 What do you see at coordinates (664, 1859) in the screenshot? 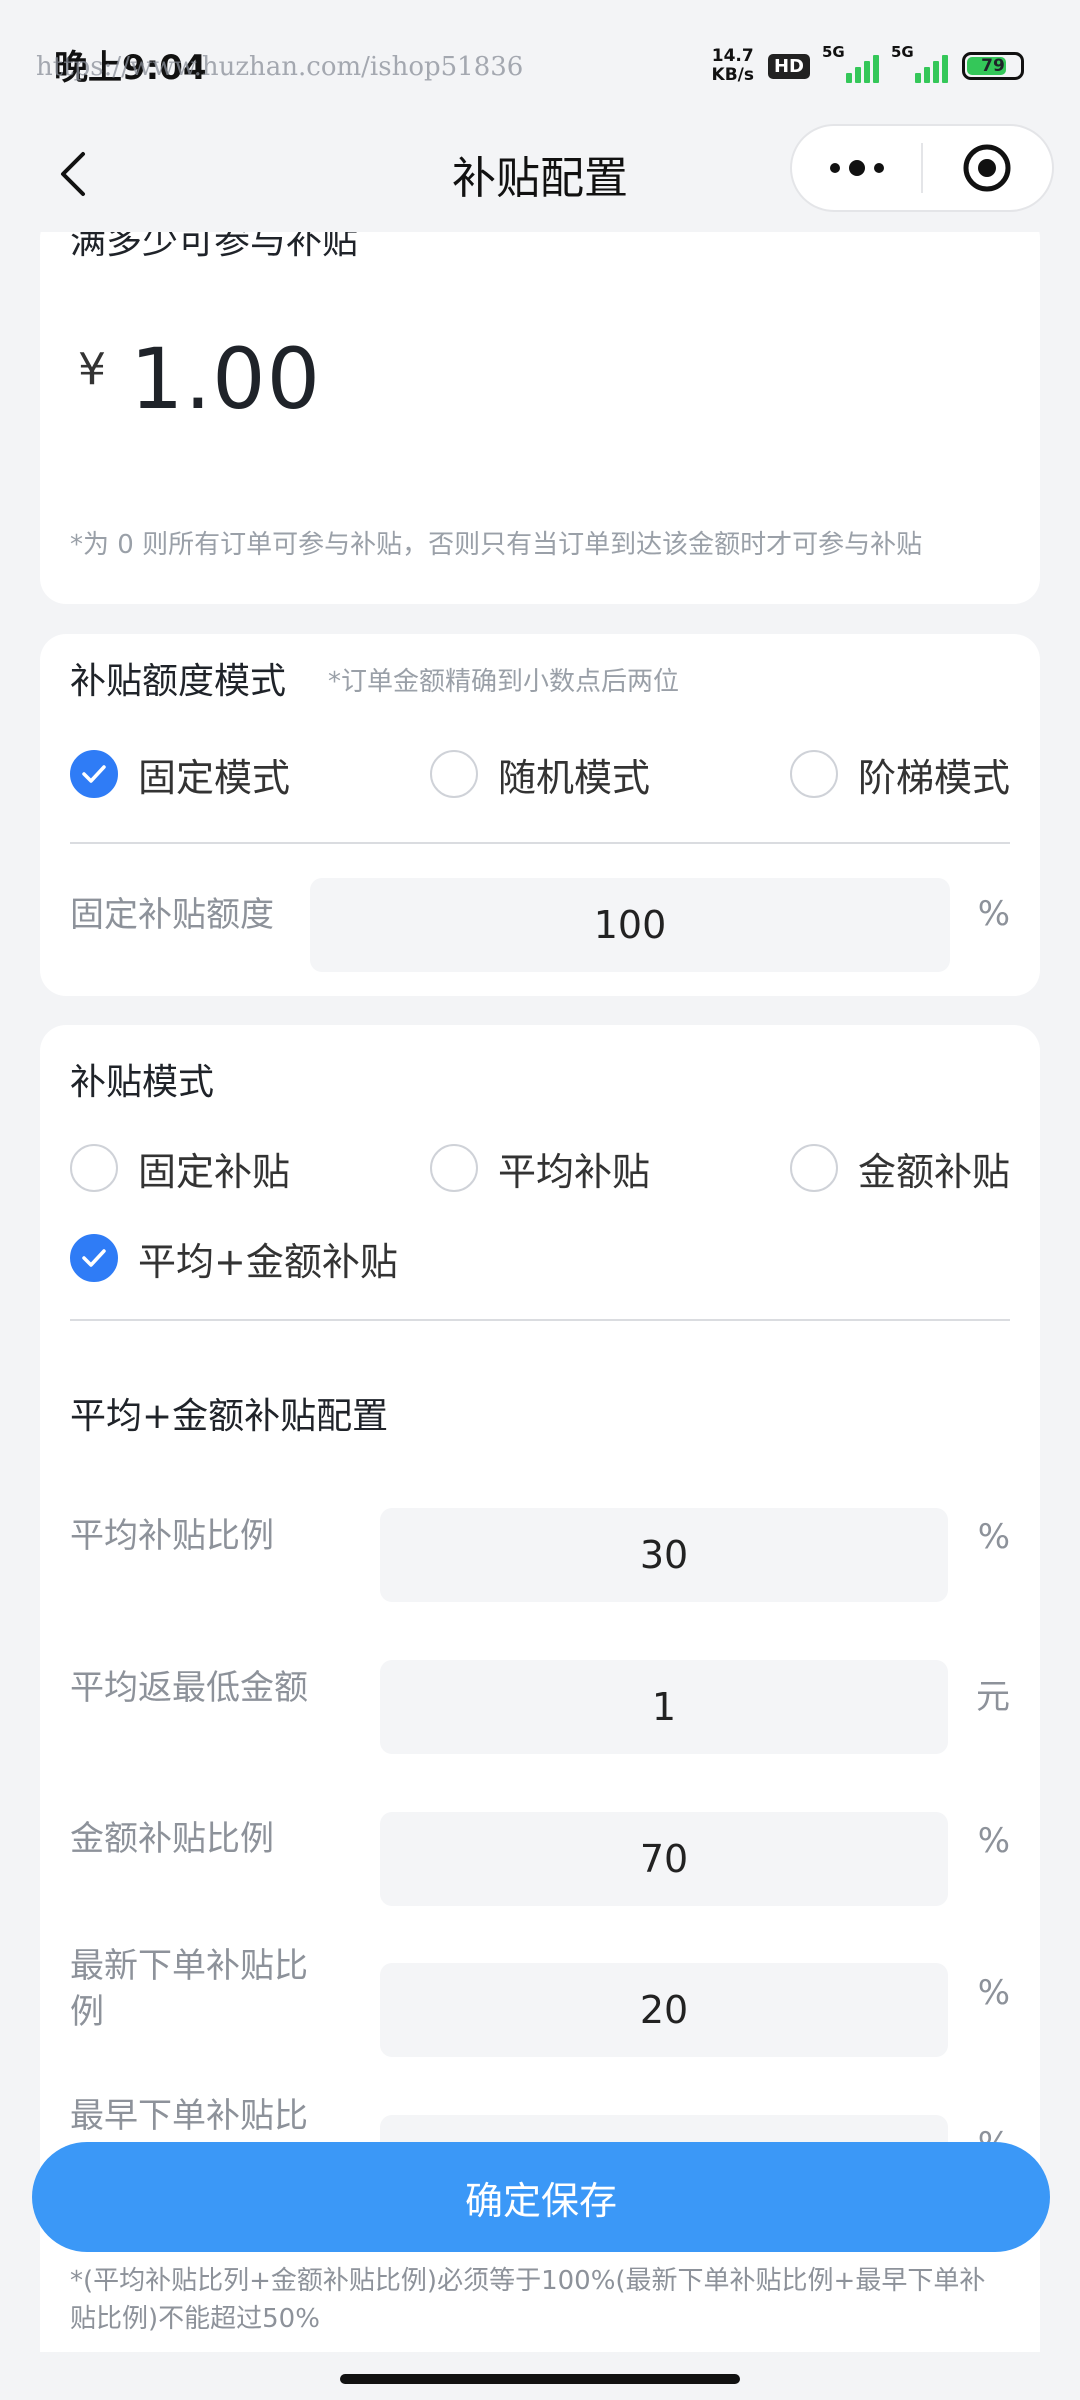
I see `amount-ratio-input: 70` at bounding box center [664, 1859].